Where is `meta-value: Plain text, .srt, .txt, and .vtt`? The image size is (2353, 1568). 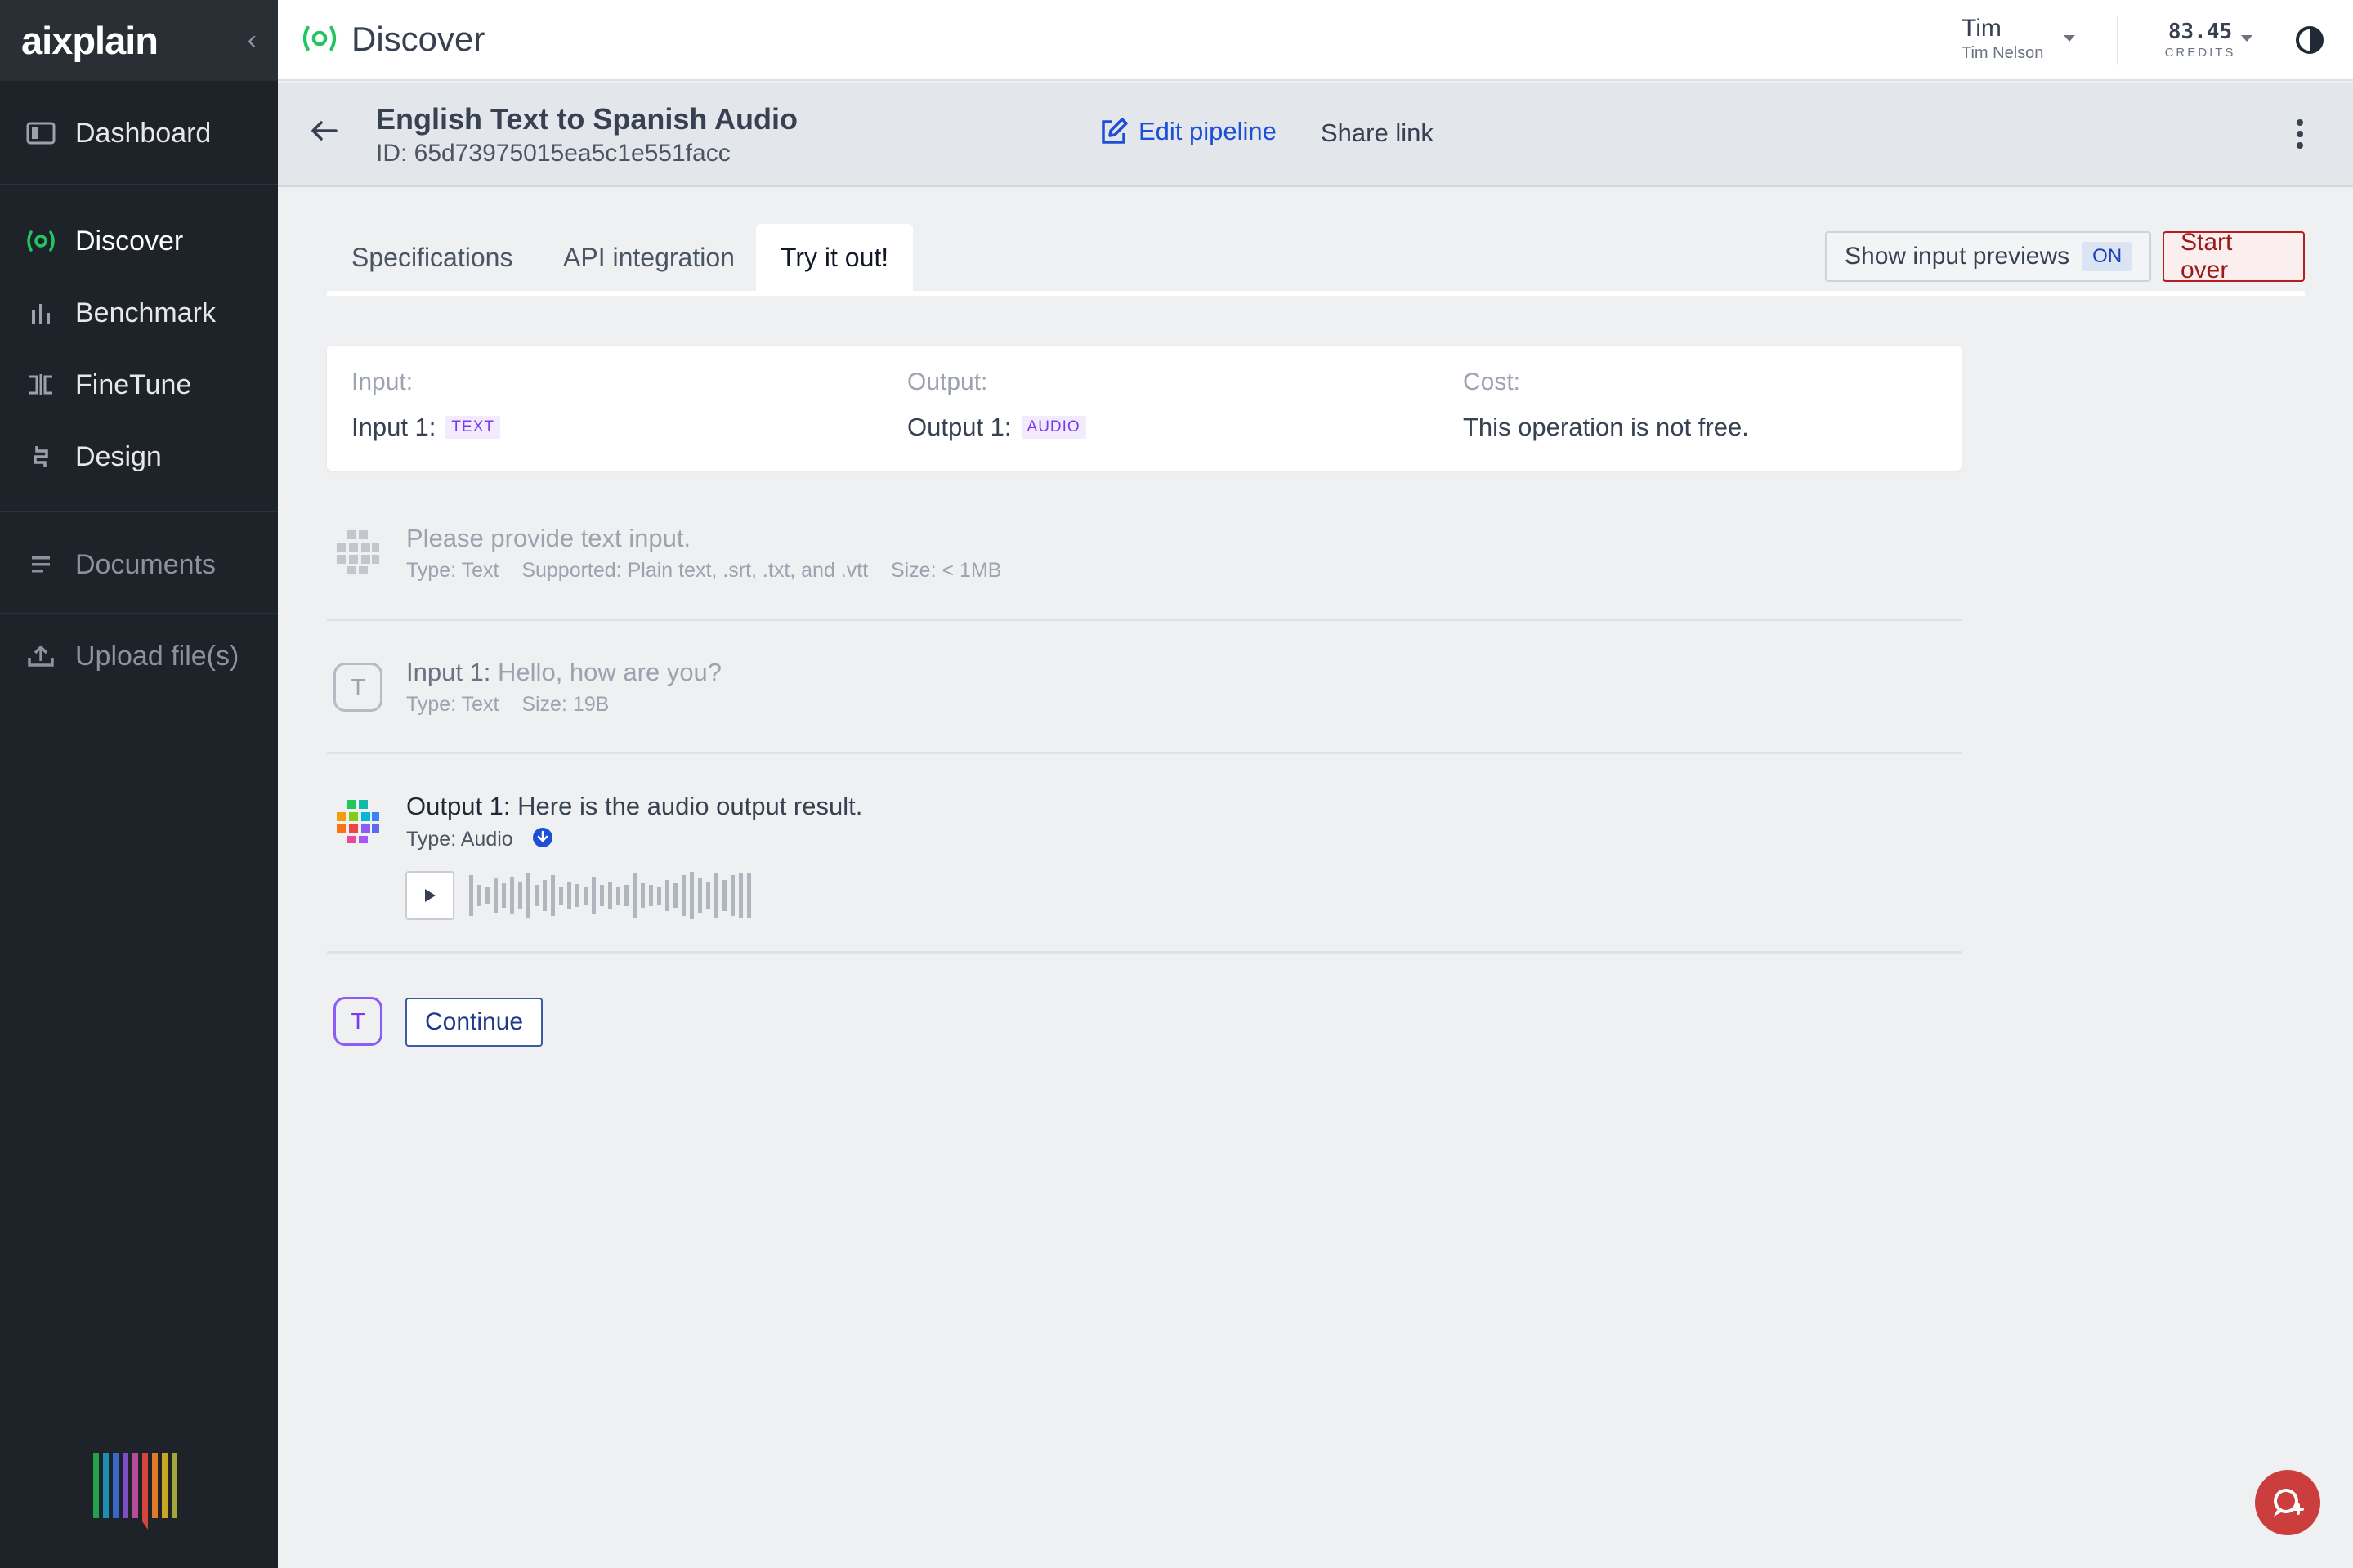 meta-value: Plain text, .srt, .txt, and .vtt is located at coordinates (748, 570).